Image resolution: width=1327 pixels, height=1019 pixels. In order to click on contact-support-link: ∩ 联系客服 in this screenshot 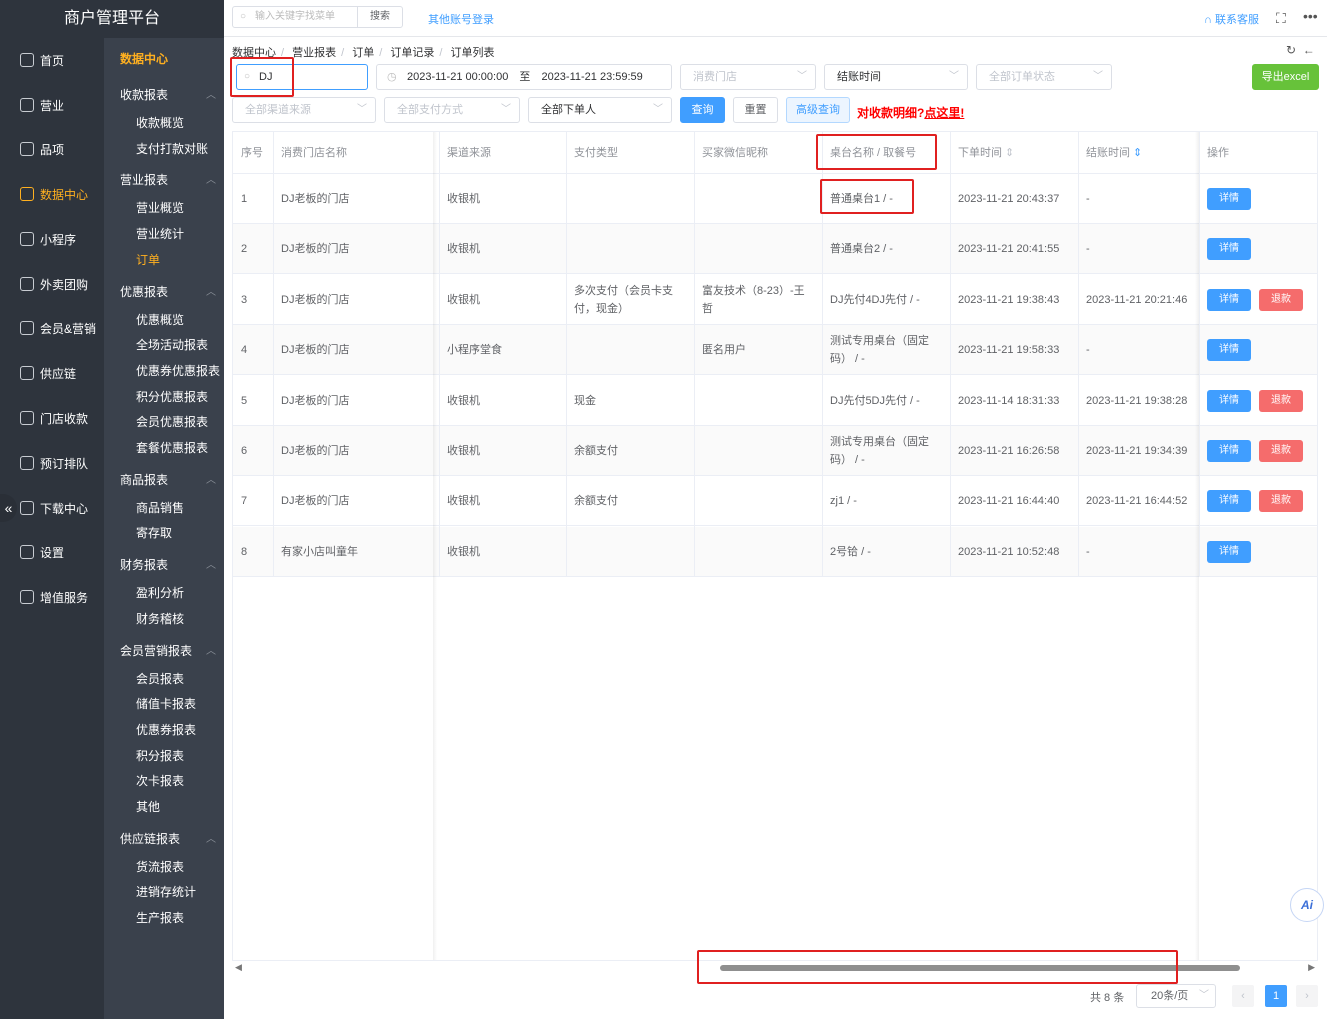, I will do `click(1231, 19)`.